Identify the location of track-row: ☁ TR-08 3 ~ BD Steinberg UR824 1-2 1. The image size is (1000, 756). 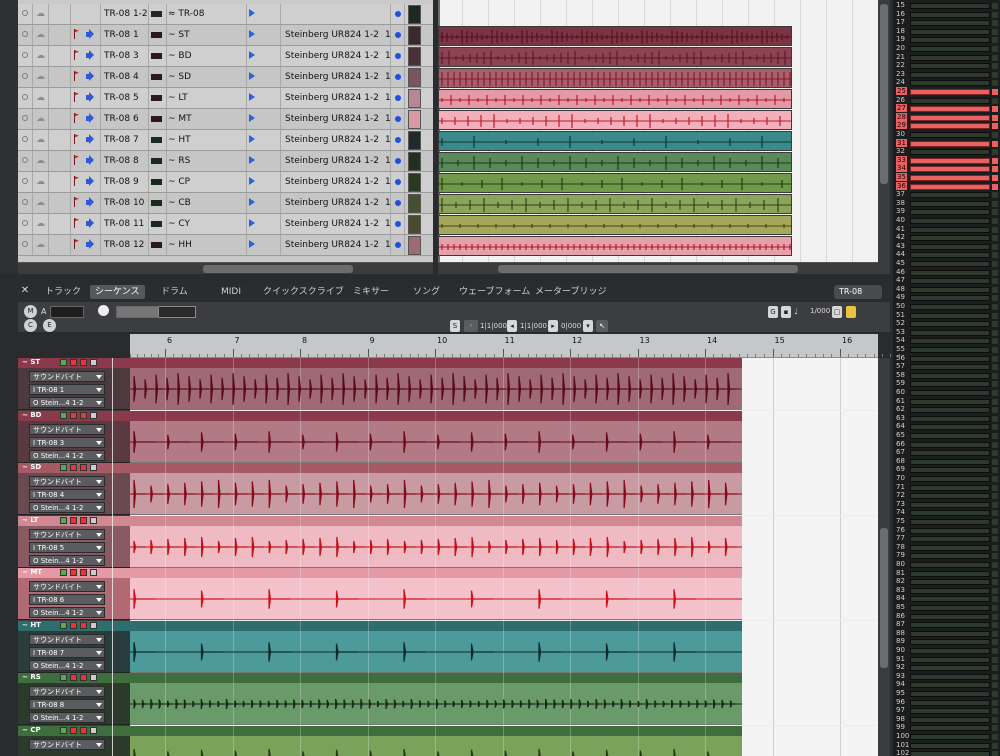
(225, 56).